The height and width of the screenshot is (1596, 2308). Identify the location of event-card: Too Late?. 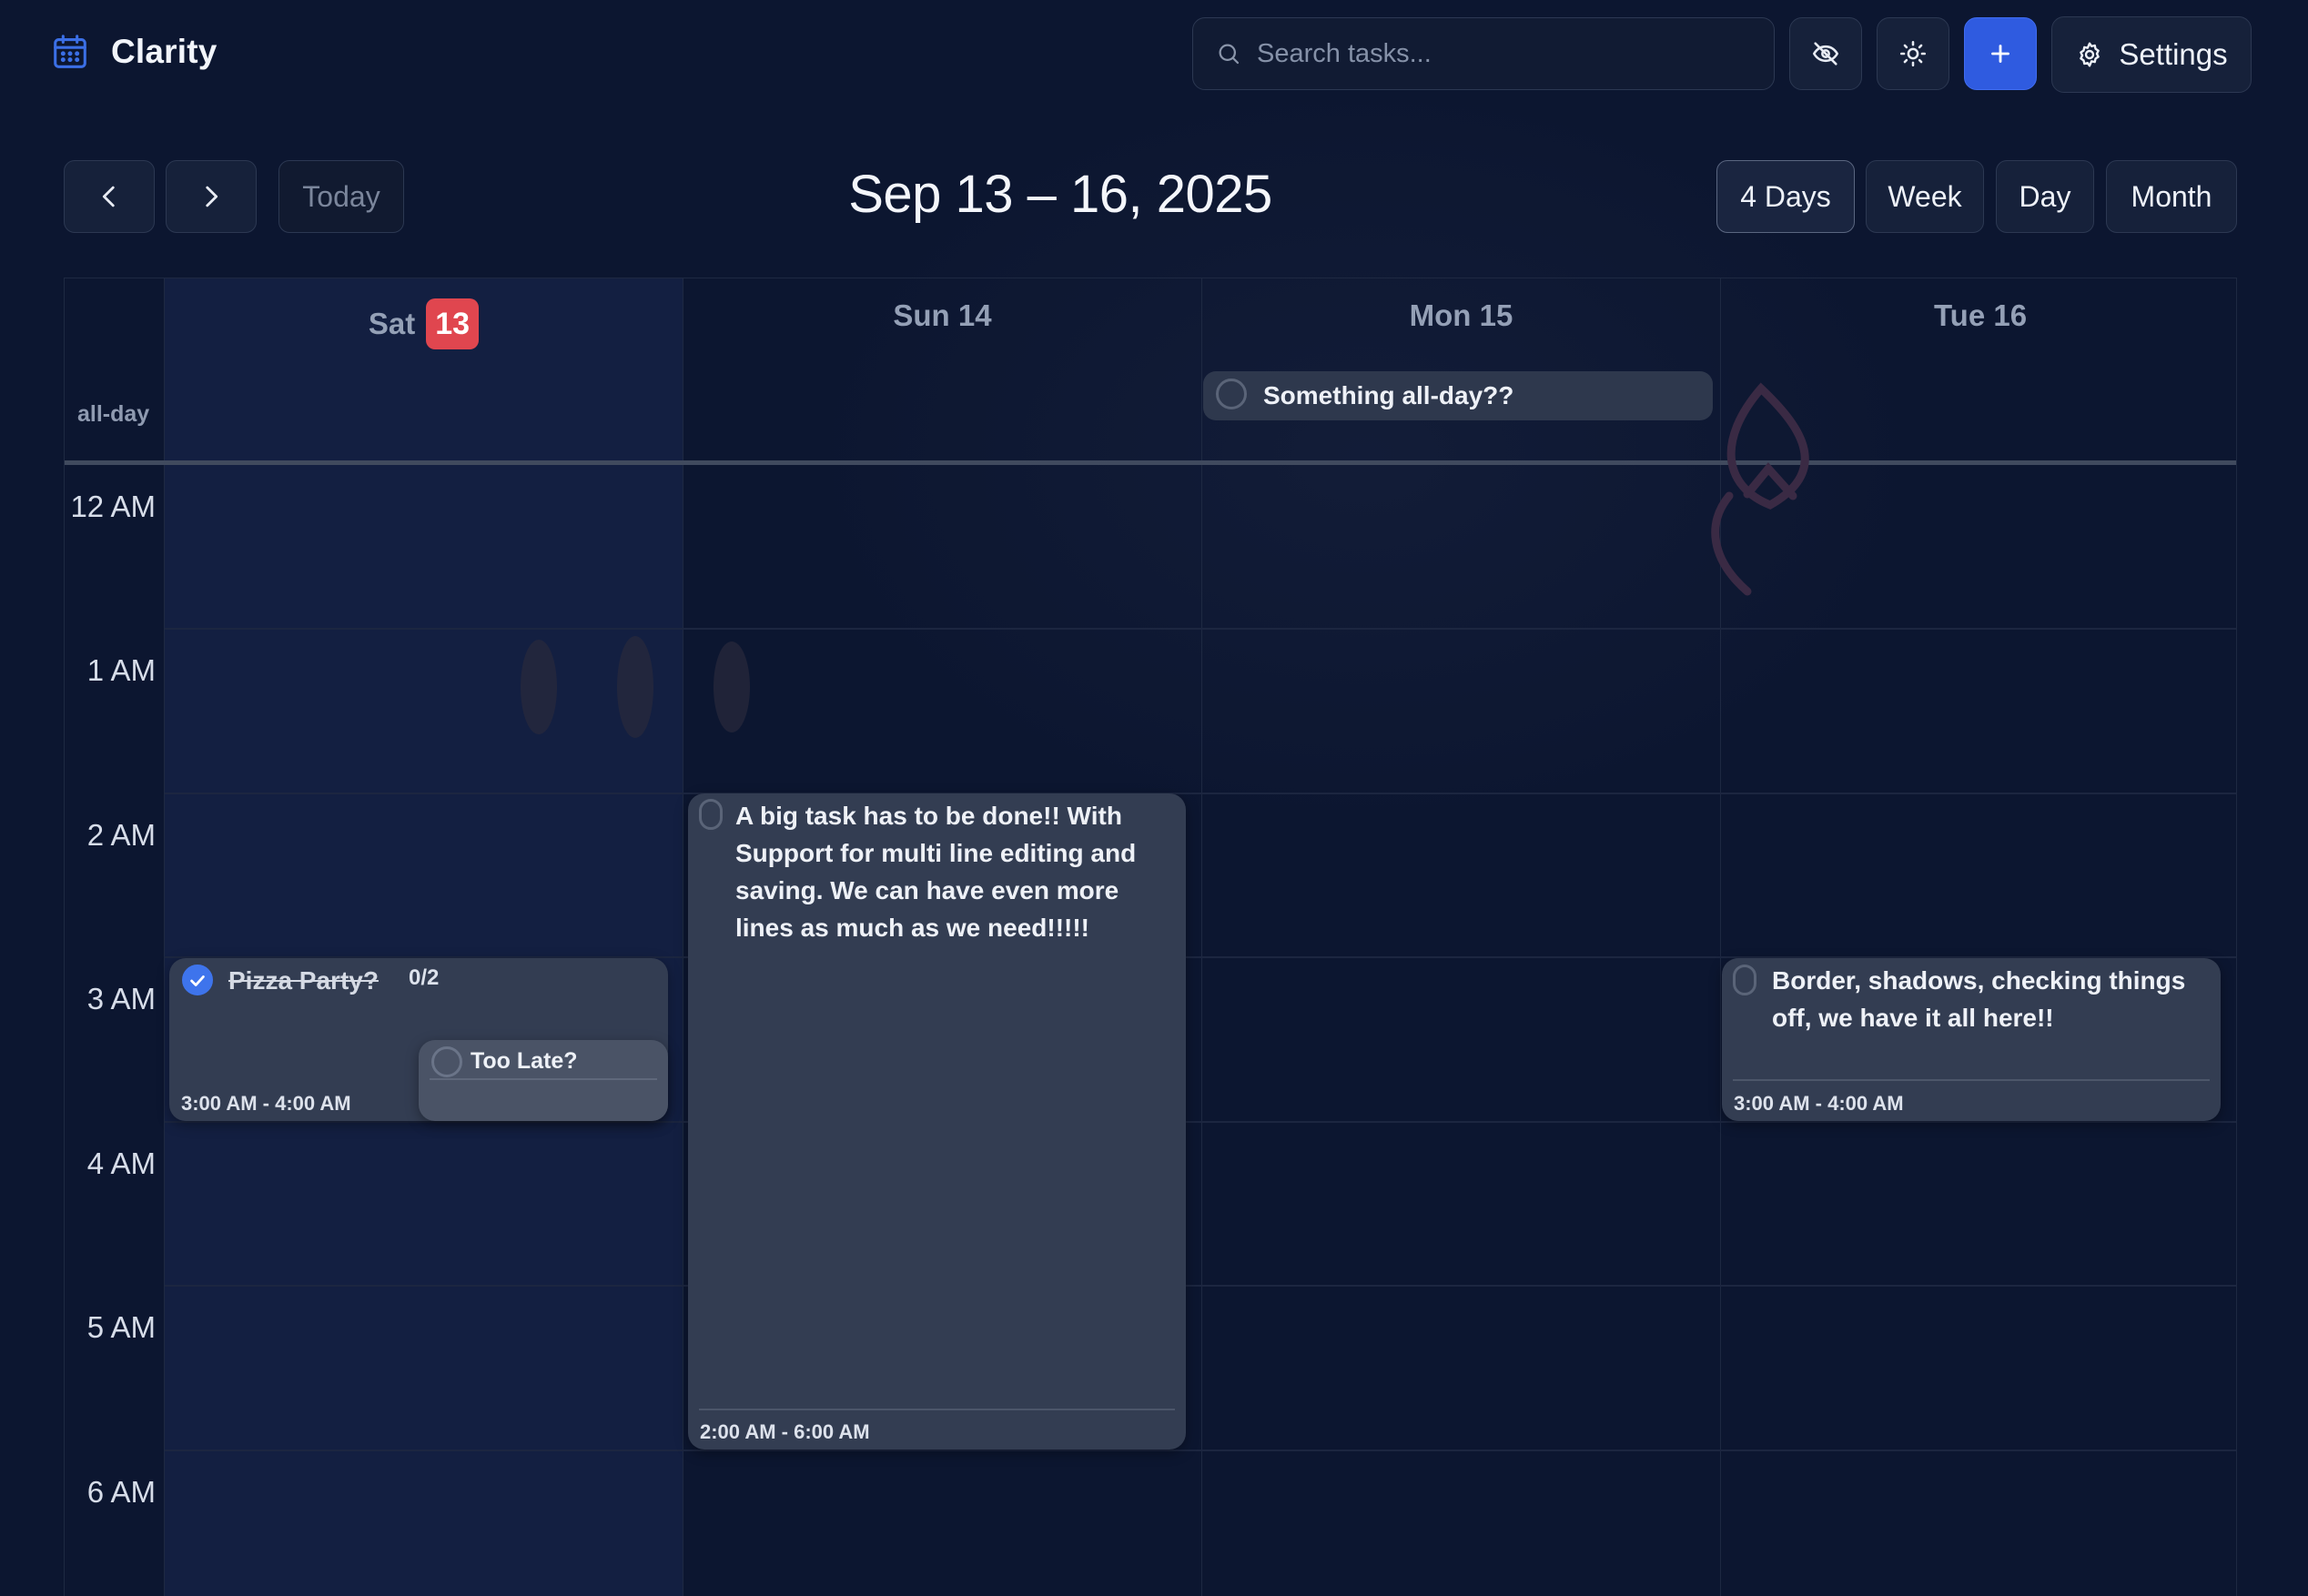
(544, 1080).